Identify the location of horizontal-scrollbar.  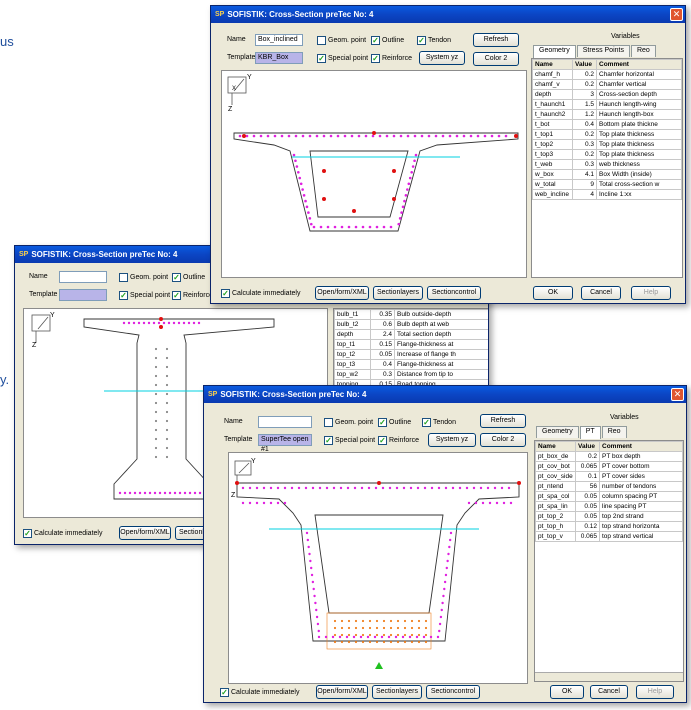
(609, 676).